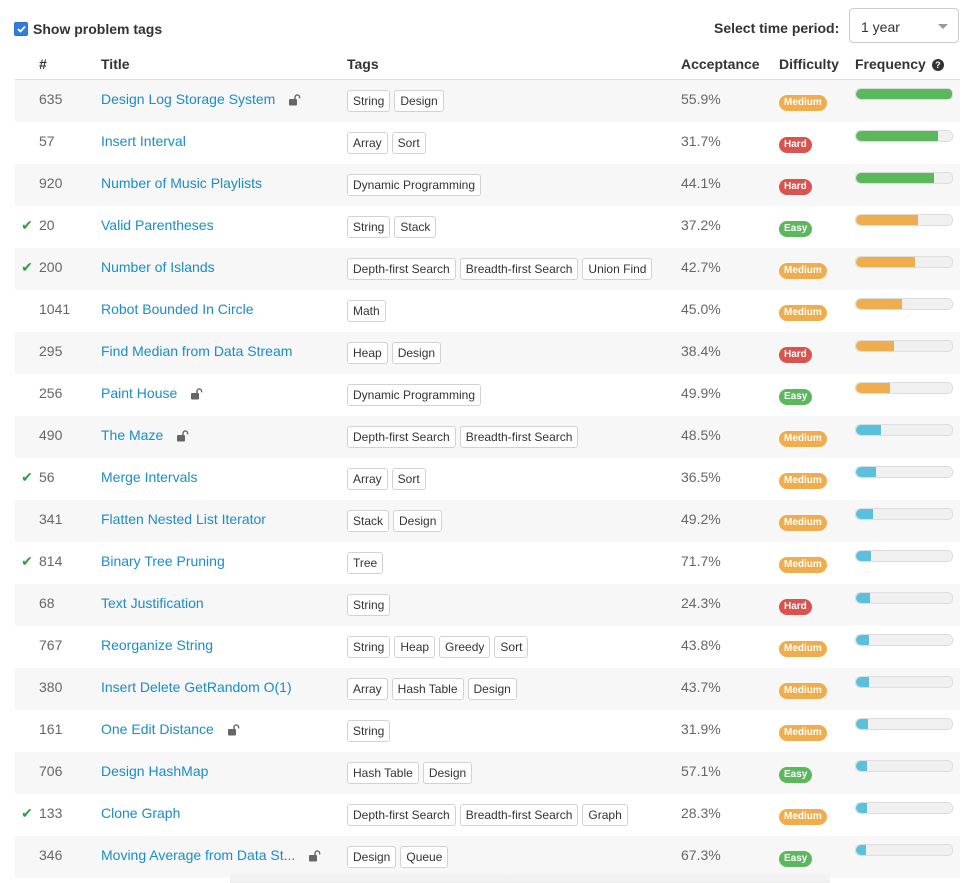  What do you see at coordinates (487, 143) in the screenshot?
I see `table-row: 57 Insert Interval Array Sort 31.7% Hard` at bounding box center [487, 143].